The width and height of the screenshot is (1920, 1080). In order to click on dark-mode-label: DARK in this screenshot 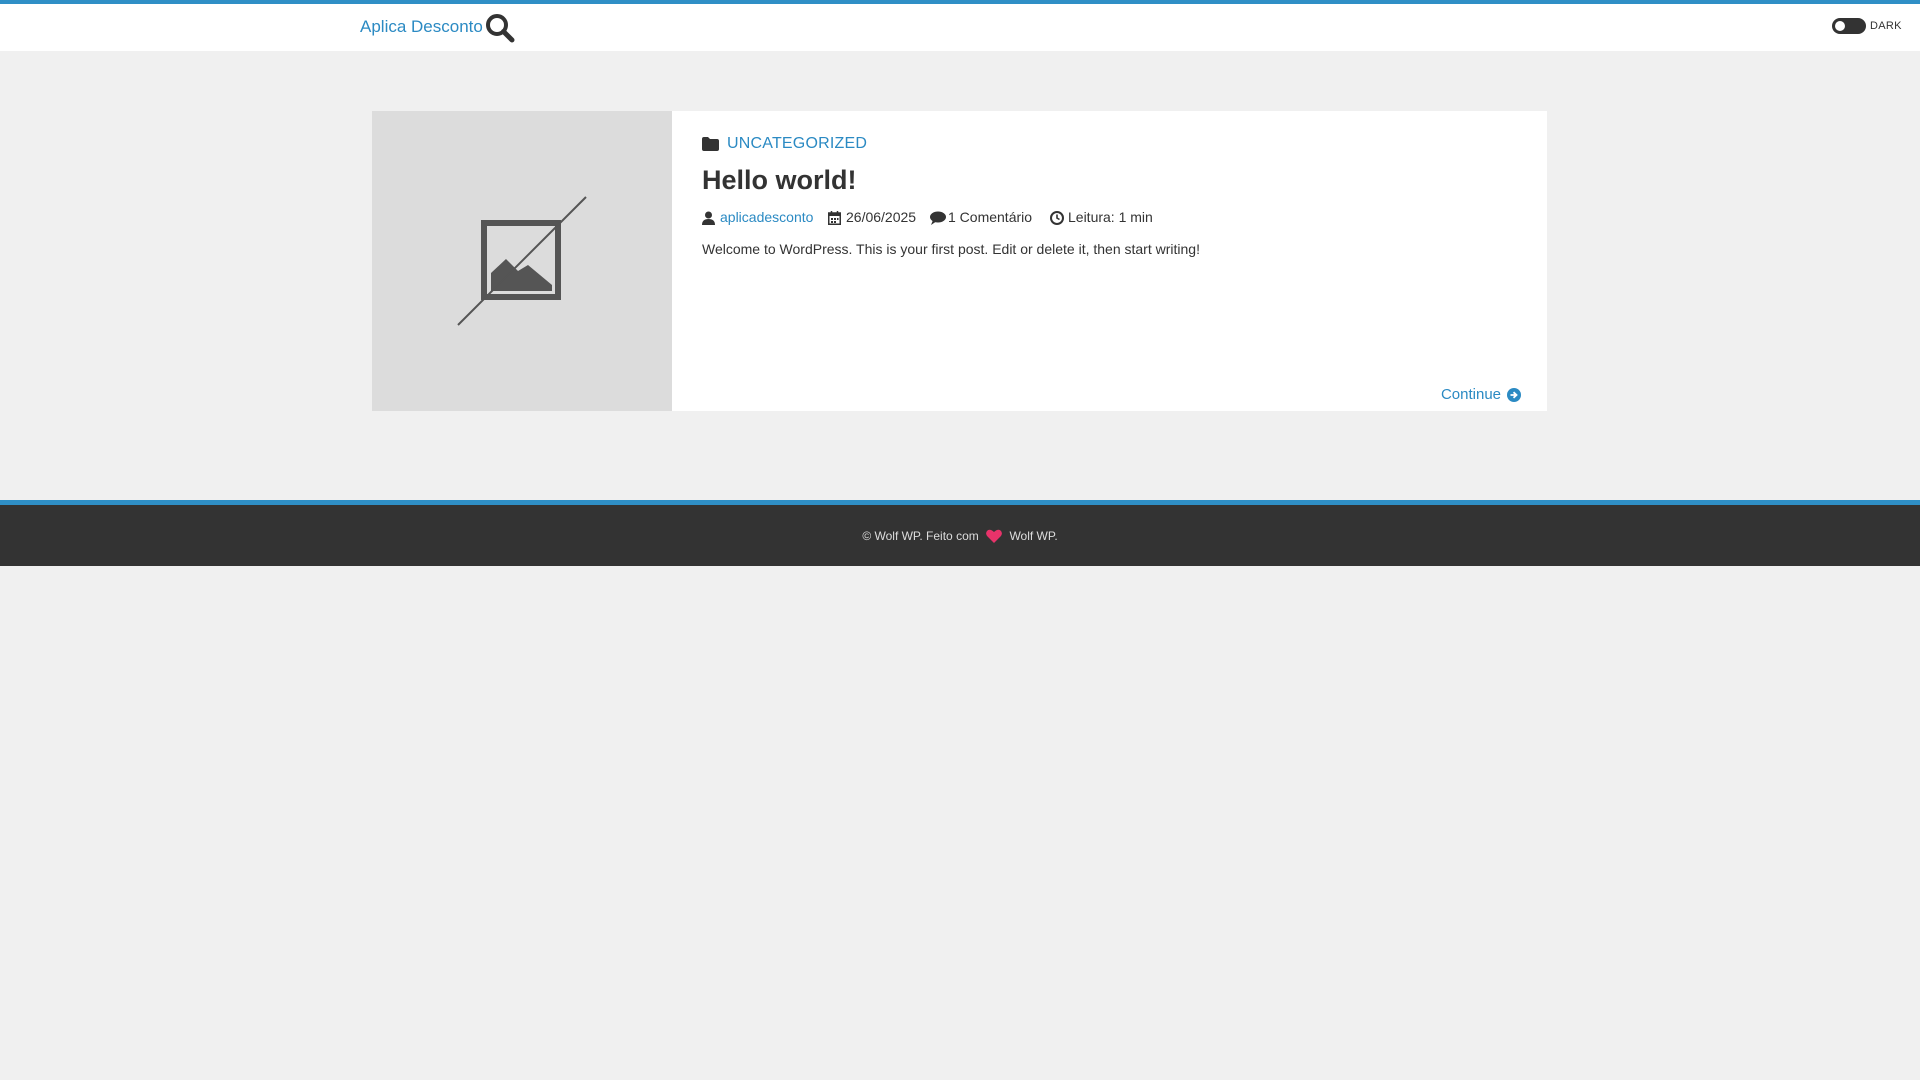, I will do `click(1886, 26)`.